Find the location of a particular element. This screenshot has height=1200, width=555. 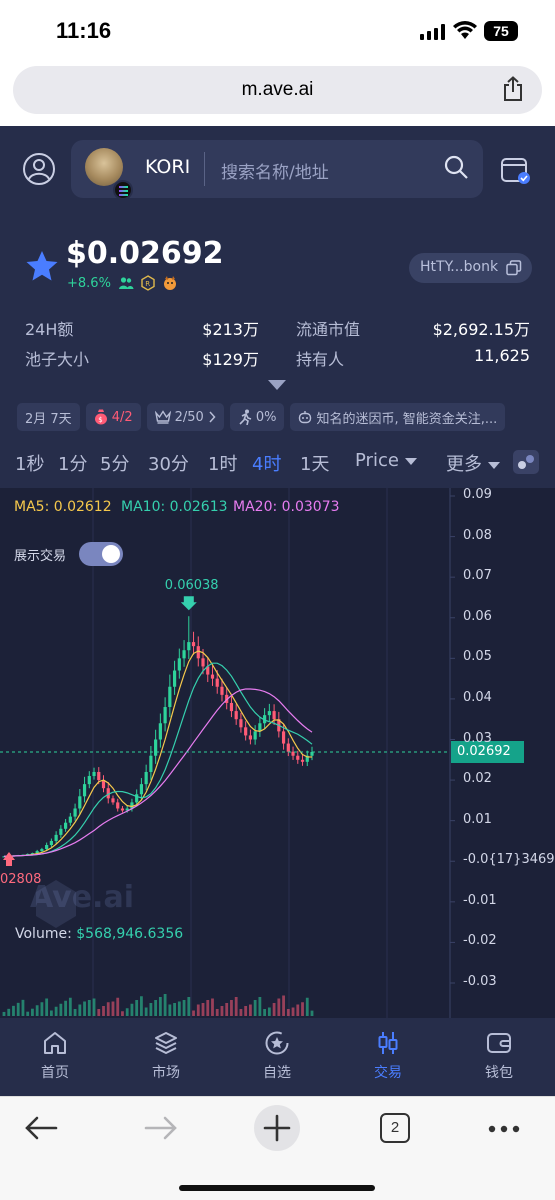

timeframe-1h: 1时 is located at coordinates (222, 463).